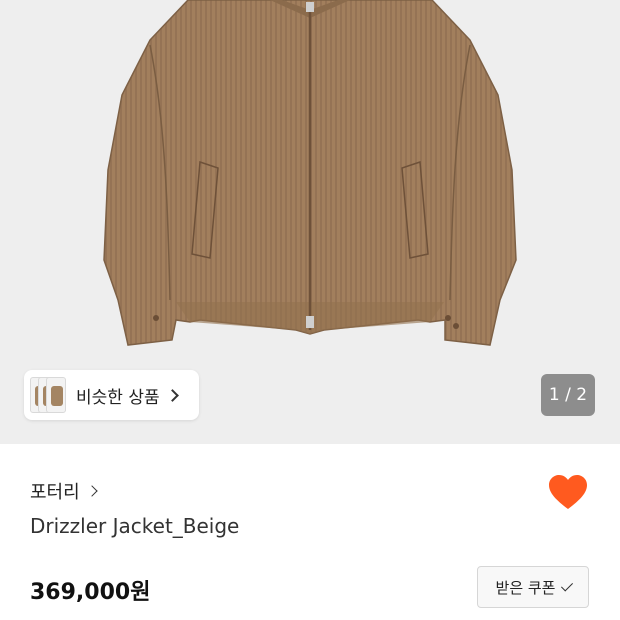 The image size is (620, 620). What do you see at coordinates (55, 492) in the screenshot?
I see `brand-name: 포터리` at bounding box center [55, 492].